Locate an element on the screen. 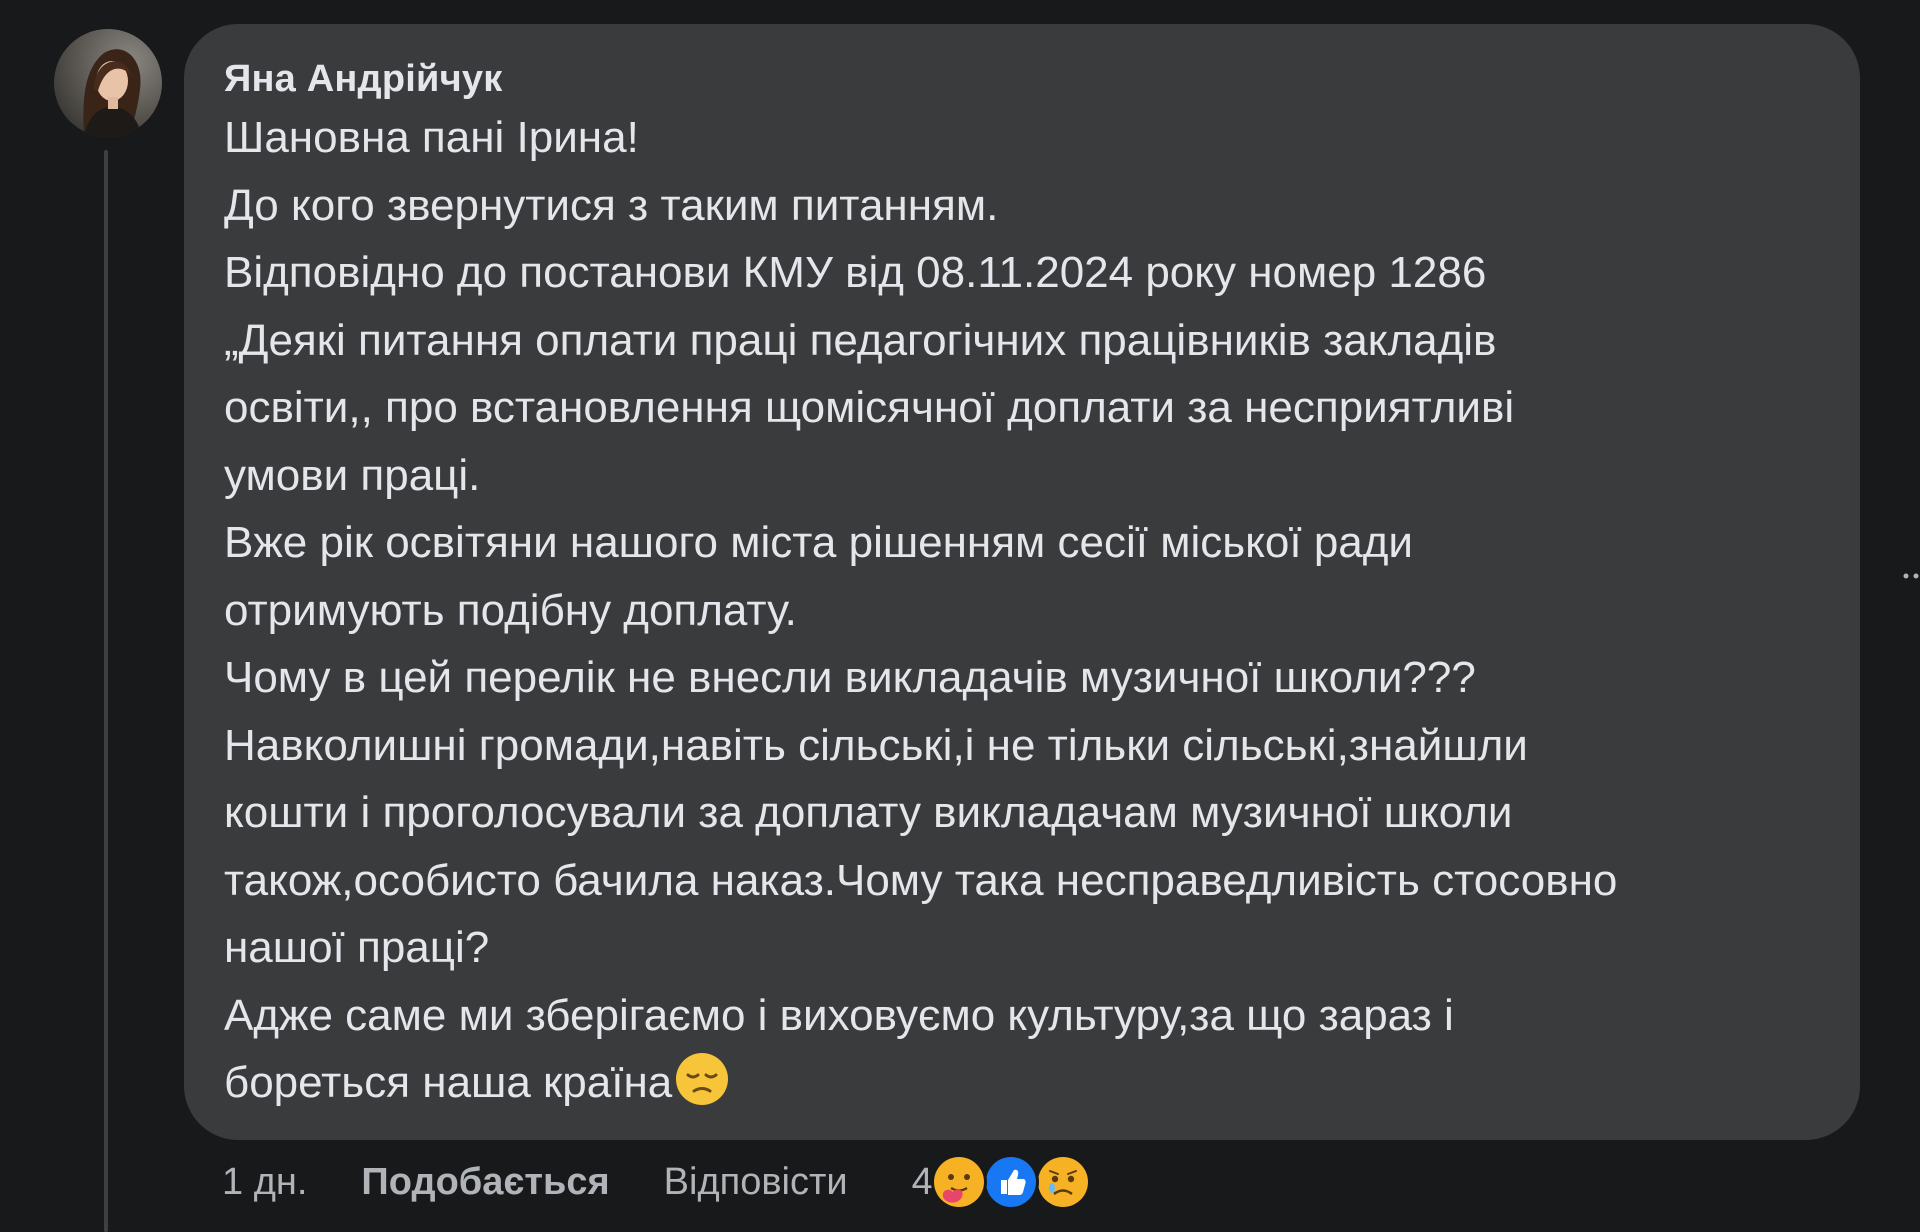  comment-line: отримують подібну доплату. is located at coordinates (510, 610).